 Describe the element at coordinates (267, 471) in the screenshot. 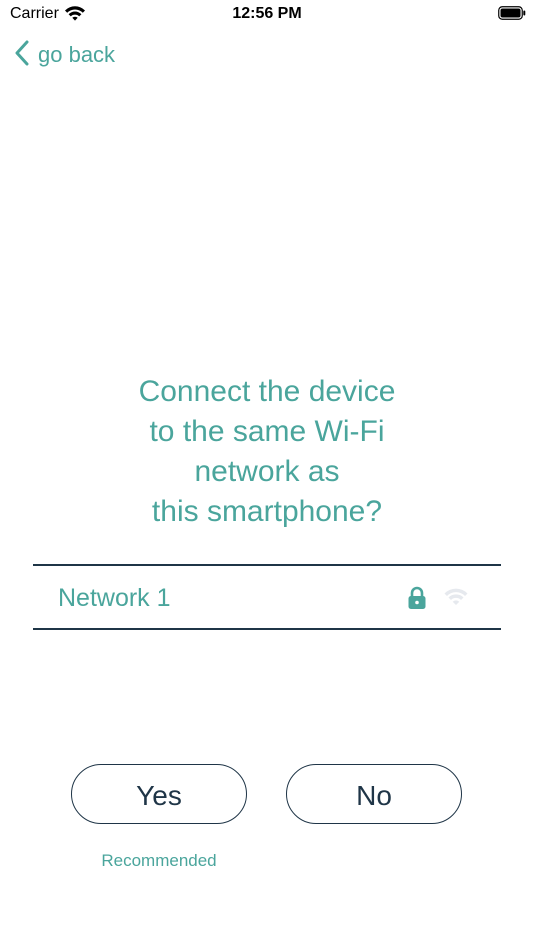

I see `question-line: network as` at that location.